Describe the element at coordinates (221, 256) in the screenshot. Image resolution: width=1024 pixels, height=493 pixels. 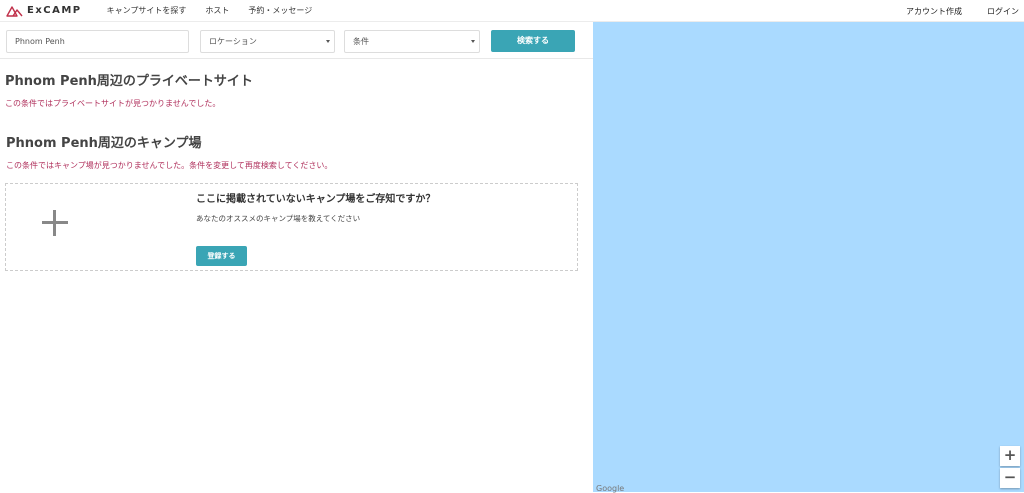
I see `register-button: 登録する` at that location.